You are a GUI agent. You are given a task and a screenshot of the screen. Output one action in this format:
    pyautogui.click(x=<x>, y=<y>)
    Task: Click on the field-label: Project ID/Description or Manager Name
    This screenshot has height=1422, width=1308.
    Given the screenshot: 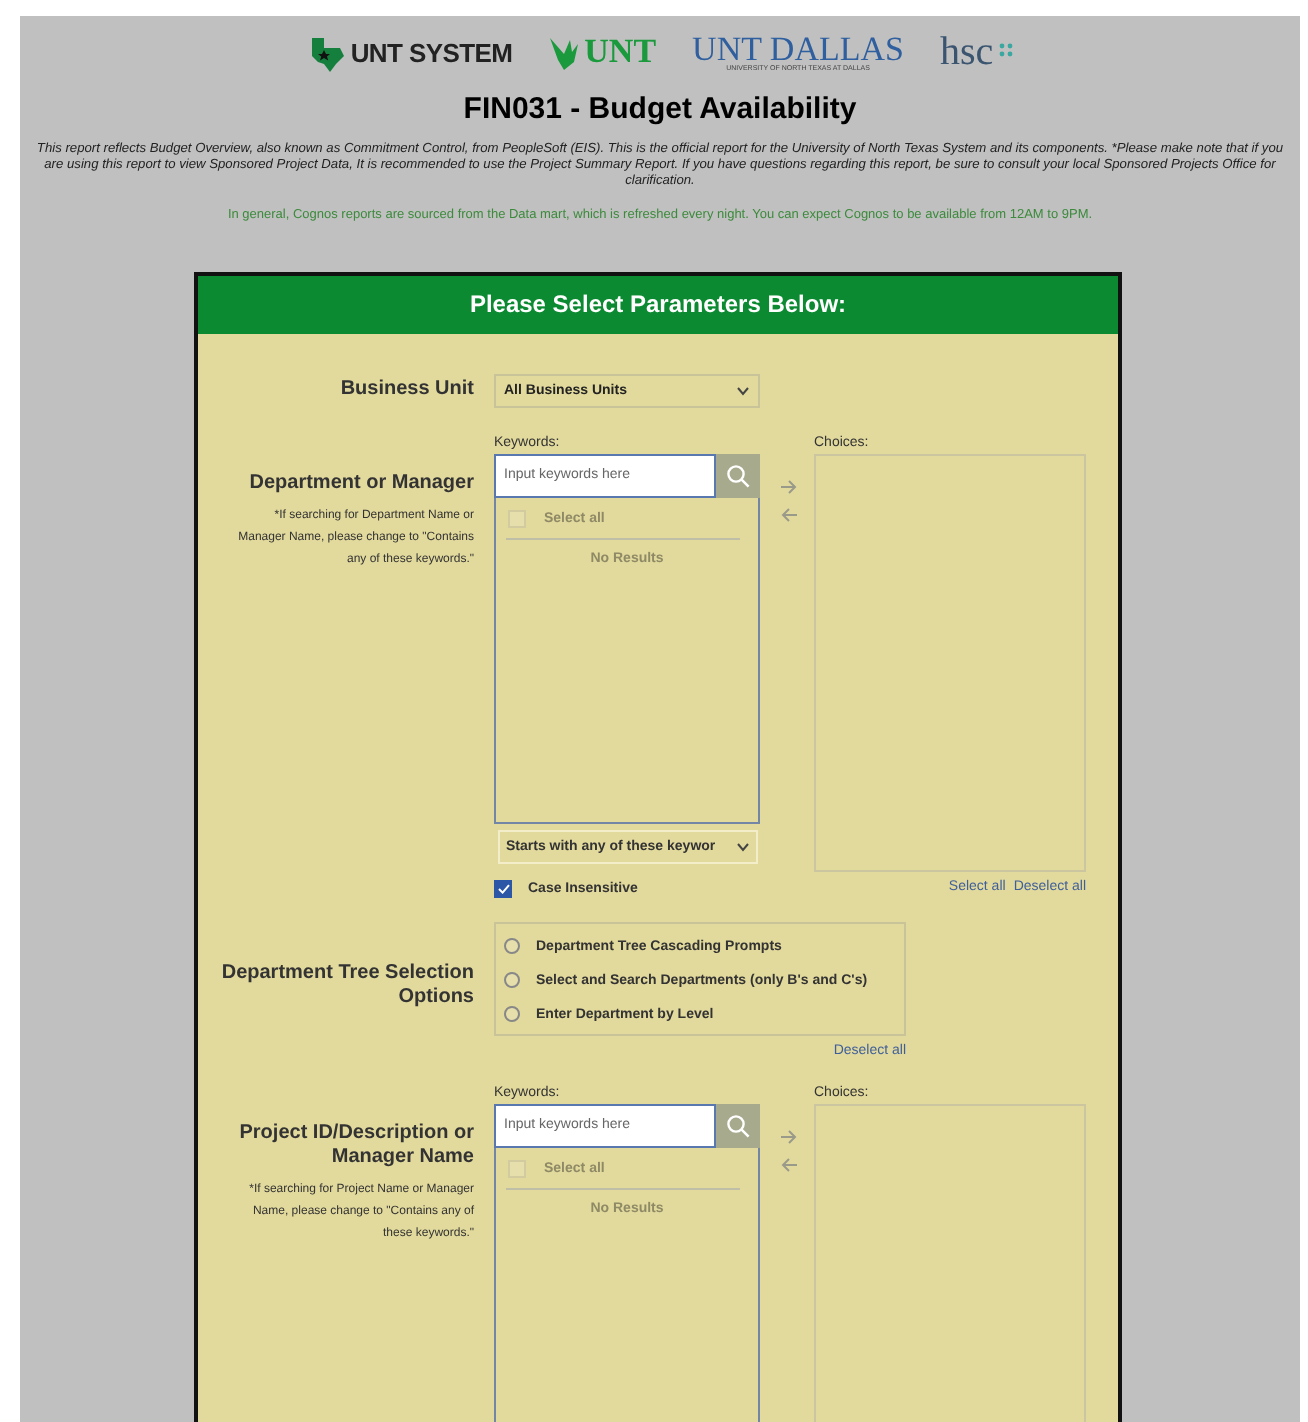 What is the action you would take?
    pyautogui.click(x=355, y=1145)
    